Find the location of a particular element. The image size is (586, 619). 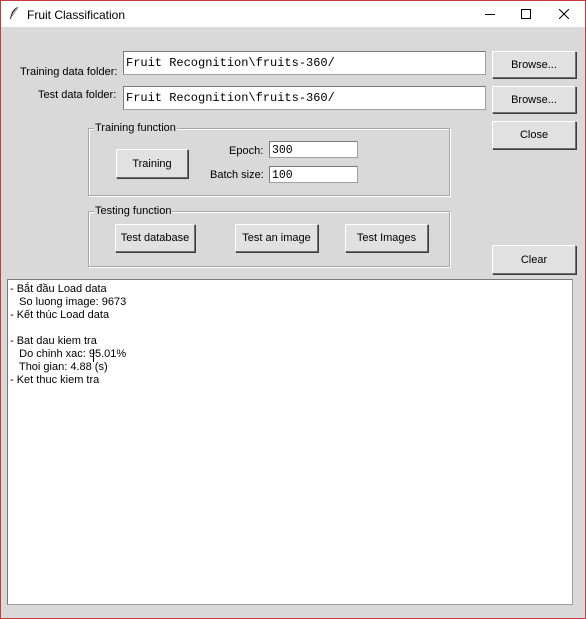

title-bar: Fruit Classification is located at coordinates (293, 14).